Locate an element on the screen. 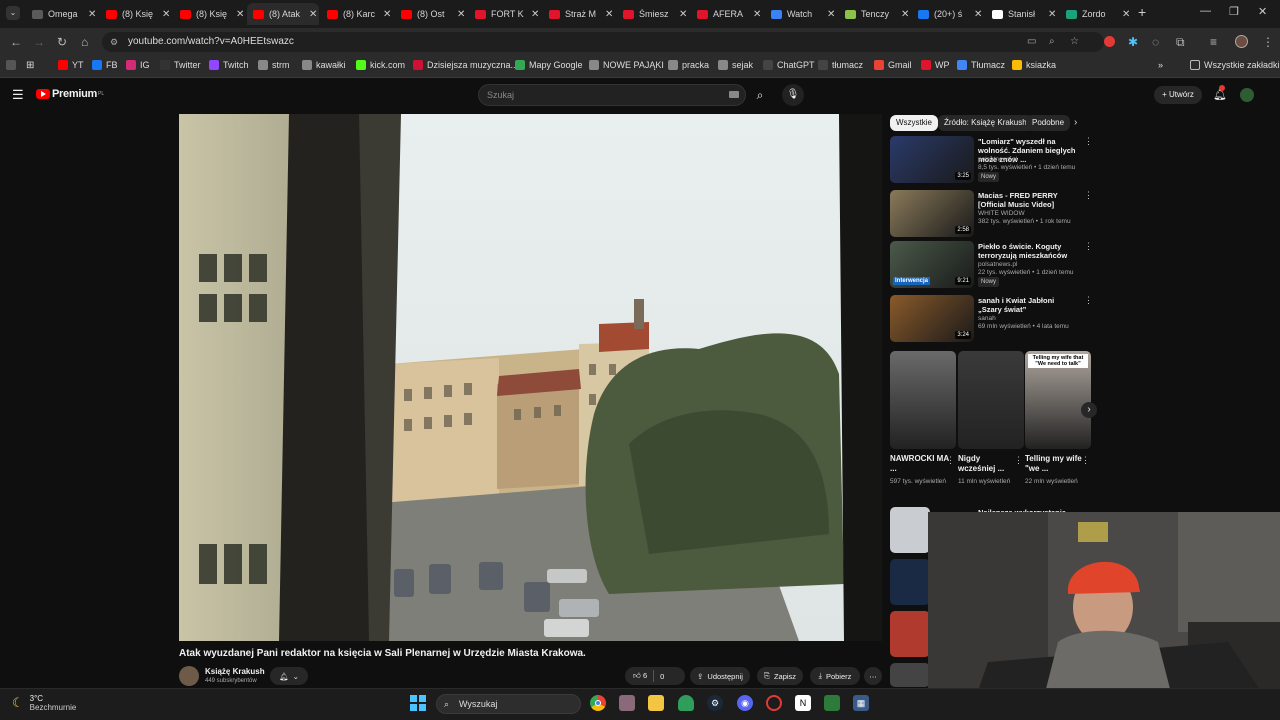 This screenshot has width=1280, height=720. browser-menu-icon: ⋮ is located at coordinates (1268, 42).